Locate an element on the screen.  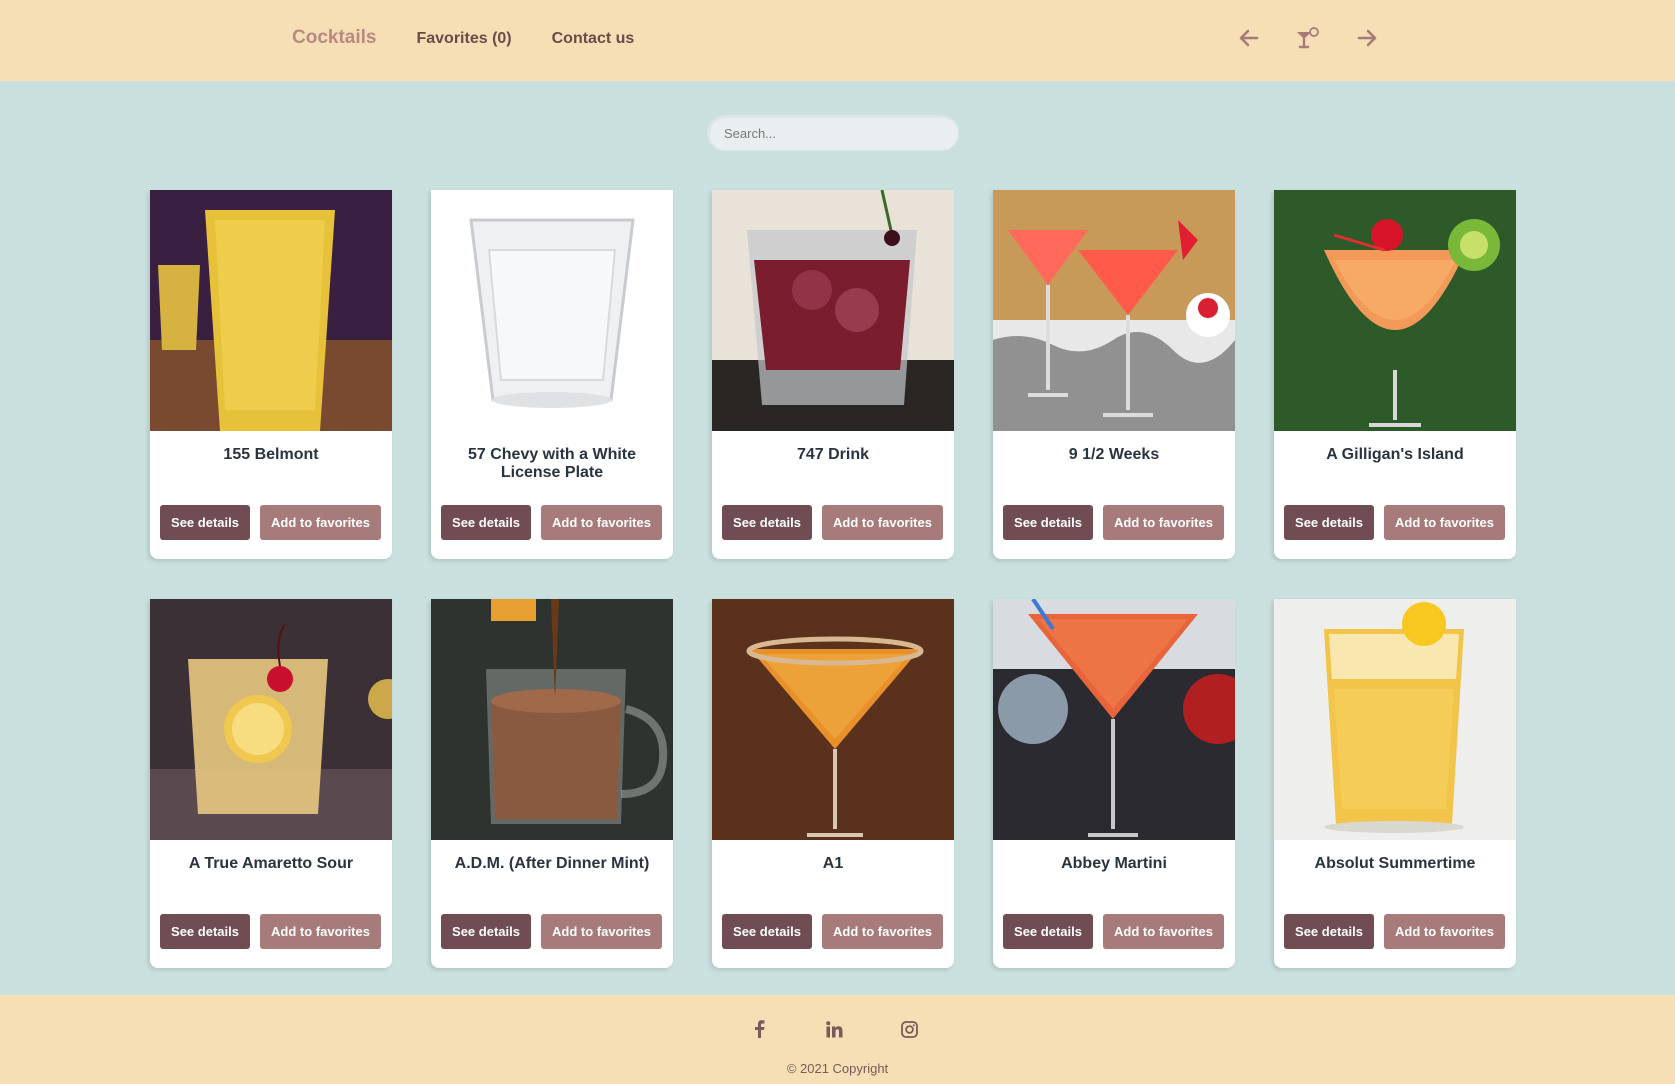
cocktail-title: A Gilligan's Island is located at coordinates (1395, 454).